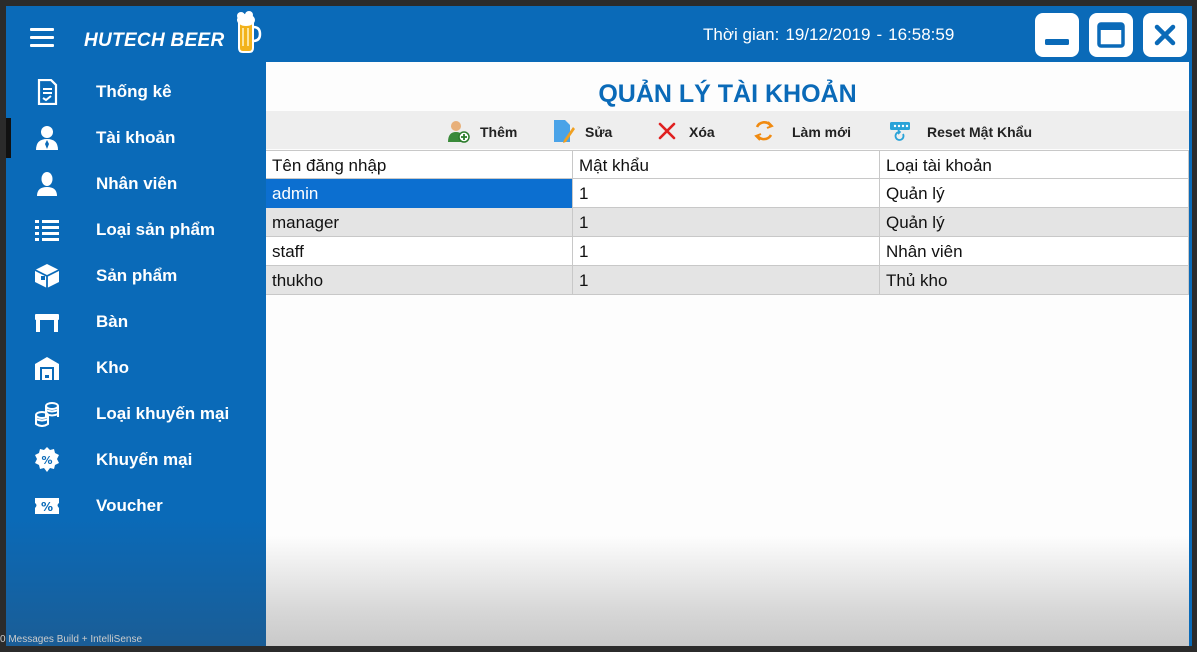 The width and height of the screenshot is (1197, 652). Describe the element at coordinates (419, 280) in the screenshot. I see `table-cell-username: thukho` at that location.